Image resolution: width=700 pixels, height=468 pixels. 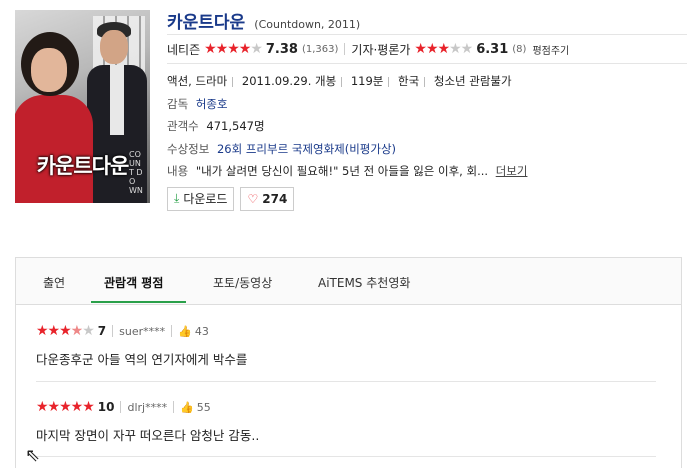 What do you see at coordinates (33, 455) in the screenshot?
I see `mouse-pointer-icon: ⇖` at bounding box center [33, 455].